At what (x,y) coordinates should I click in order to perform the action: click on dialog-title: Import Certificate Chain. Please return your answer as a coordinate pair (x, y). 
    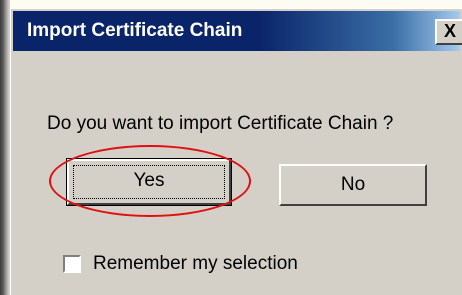
    Looking at the image, I should click on (135, 30).